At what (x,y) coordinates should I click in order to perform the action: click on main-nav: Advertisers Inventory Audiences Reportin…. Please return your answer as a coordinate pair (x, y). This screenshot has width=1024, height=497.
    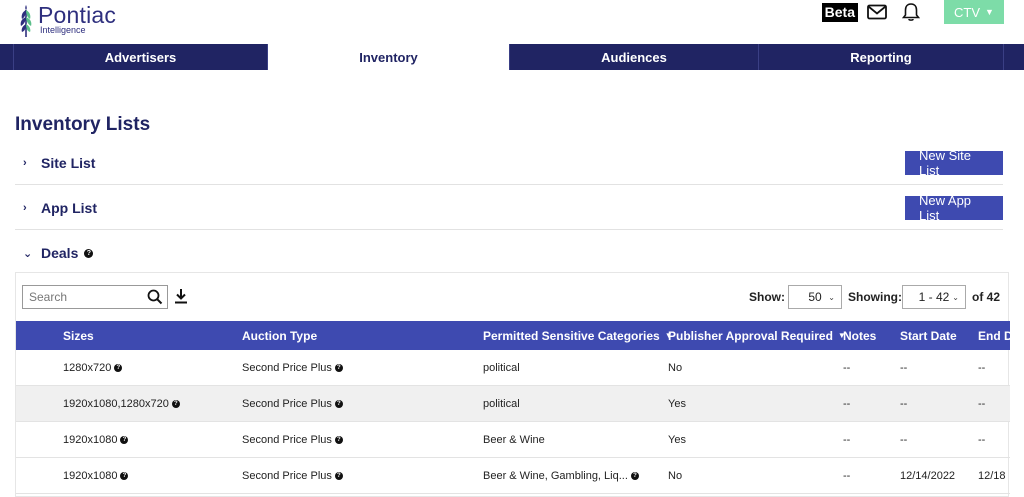
    Looking at the image, I should click on (512, 57).